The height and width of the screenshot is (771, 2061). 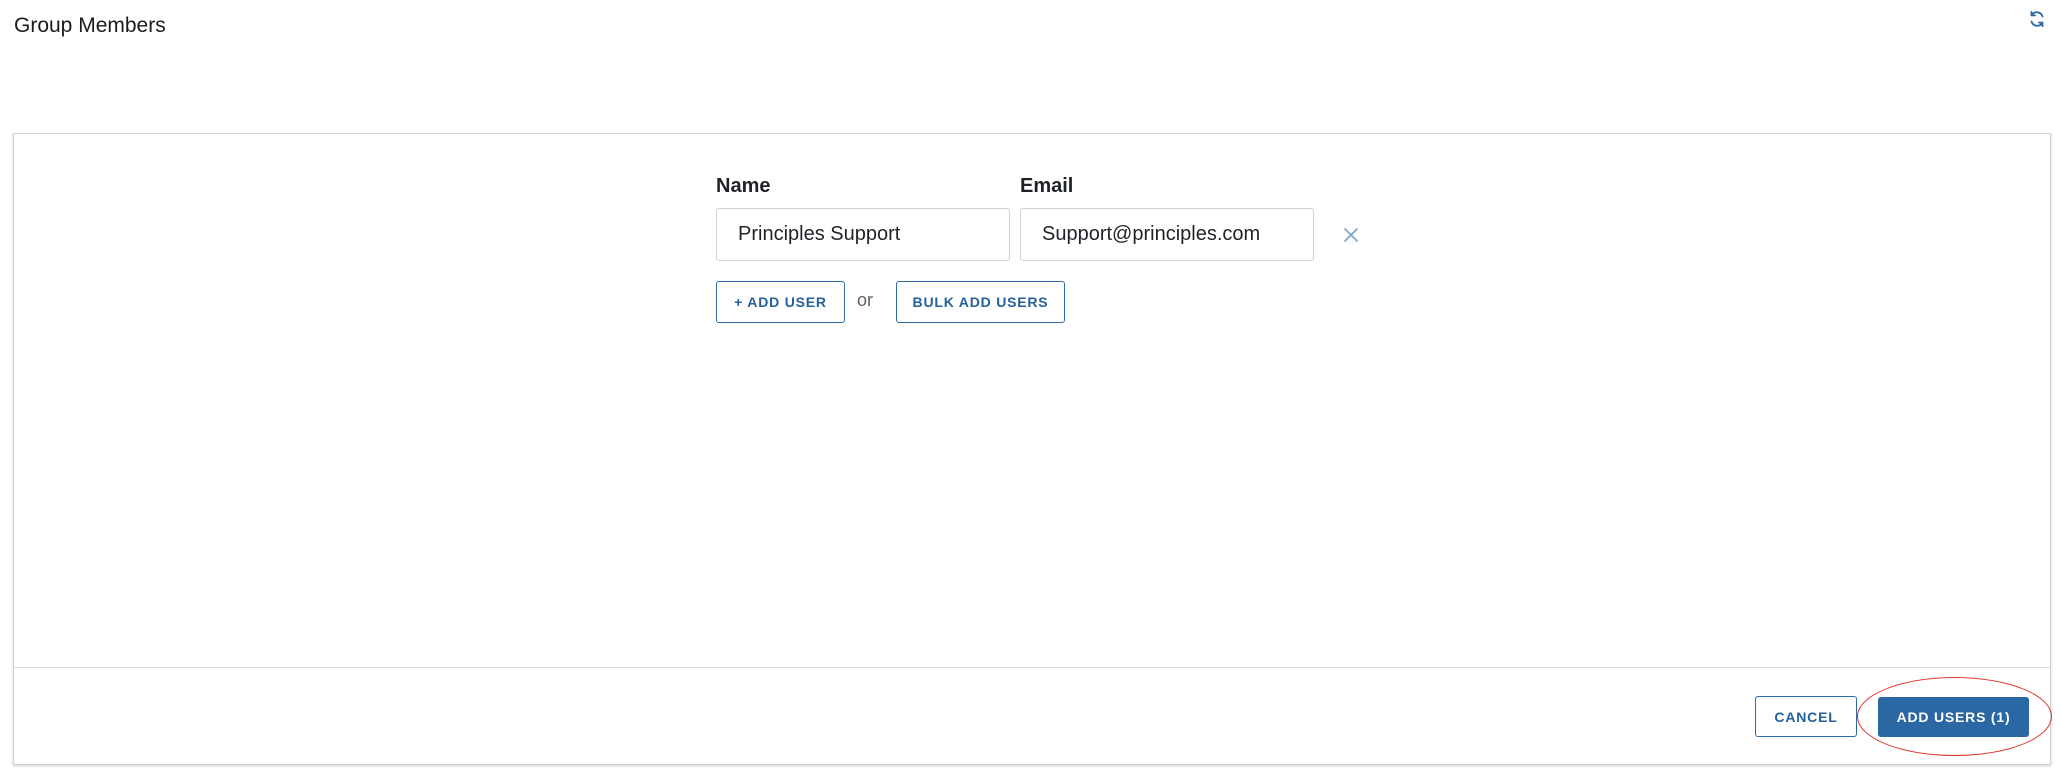 What do you see at coordinates (1032, 667) in the screenshot?
I see `footer-divider` at bounding box center [1032, 667].